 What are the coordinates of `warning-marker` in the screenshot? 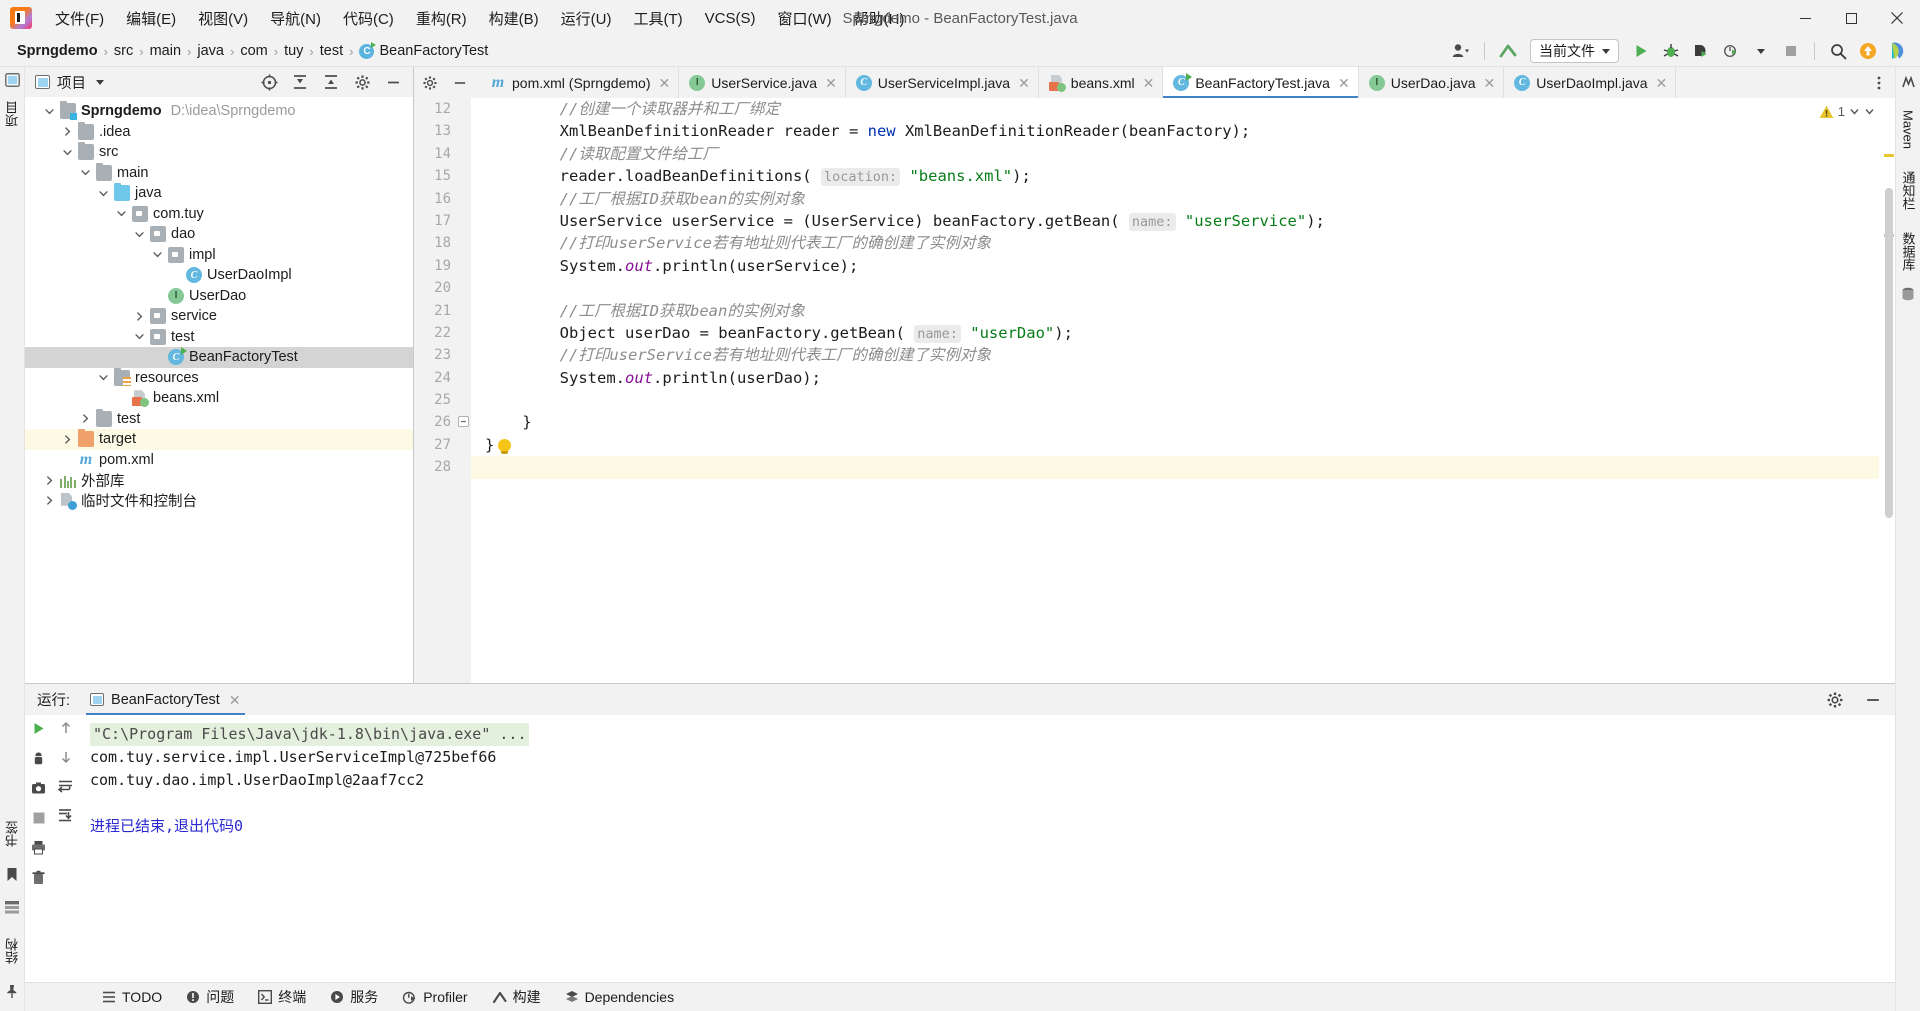 It's located at (1889, 155).